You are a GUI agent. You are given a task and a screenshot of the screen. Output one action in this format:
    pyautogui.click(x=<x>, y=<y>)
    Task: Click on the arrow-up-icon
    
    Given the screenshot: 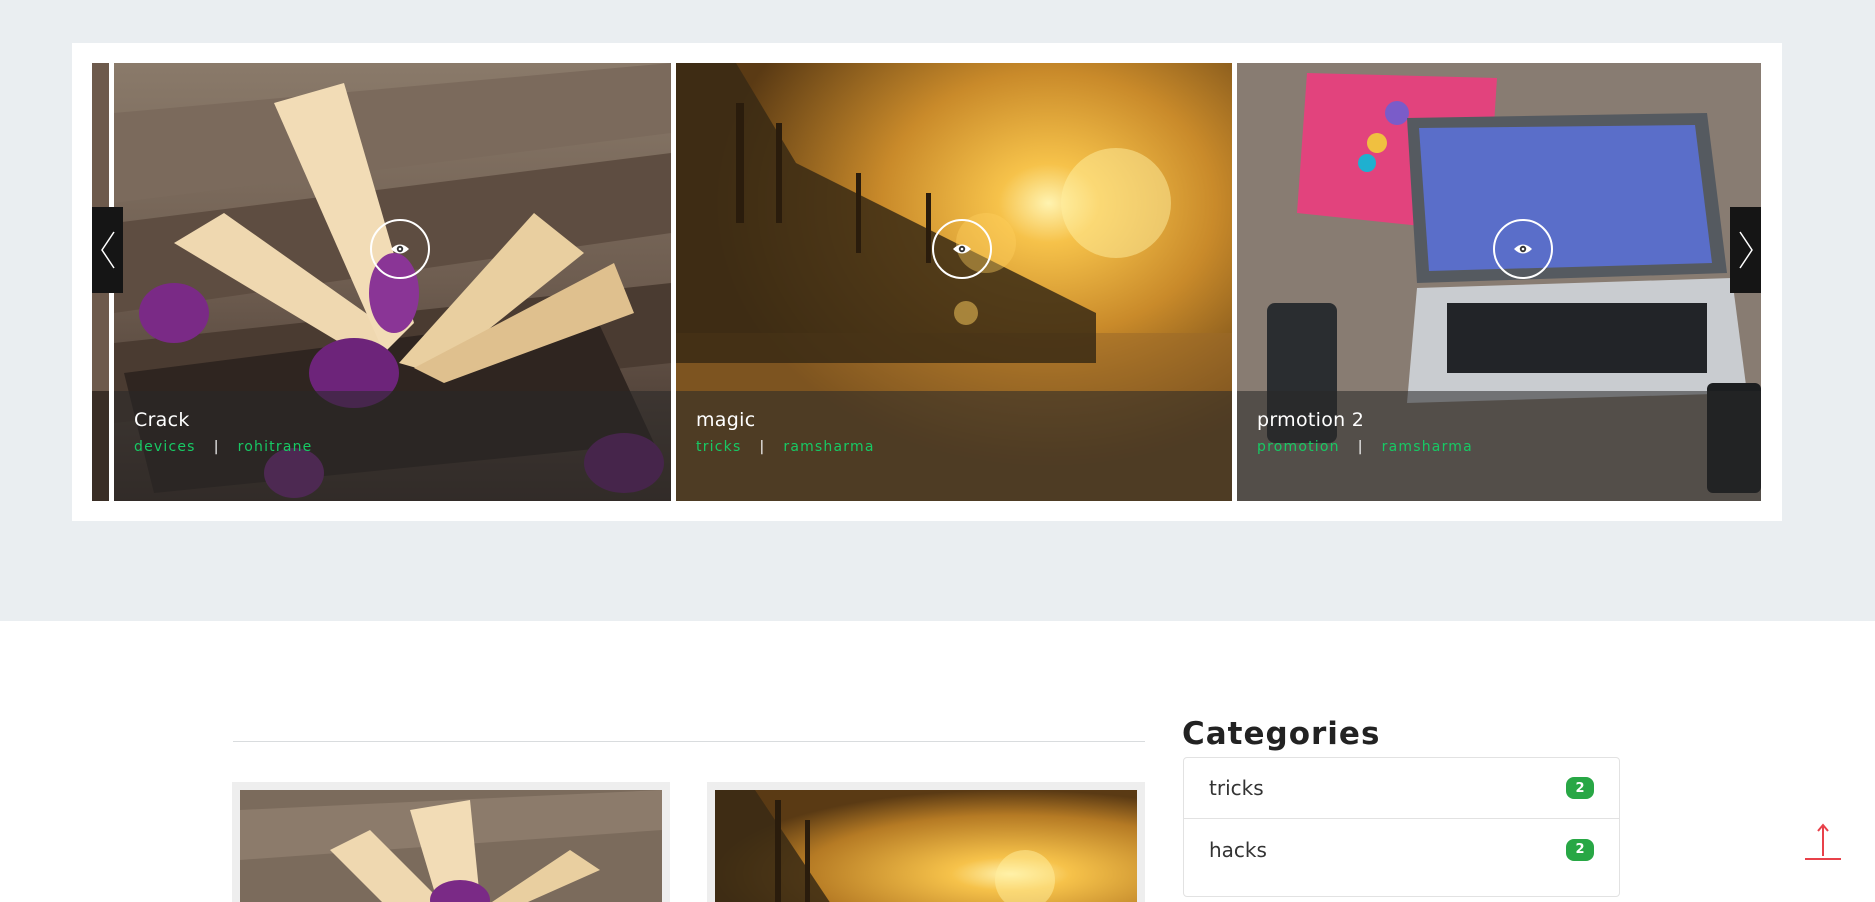 What is the action you would take?
    pyautogui.click(x=1823, y=841)
    